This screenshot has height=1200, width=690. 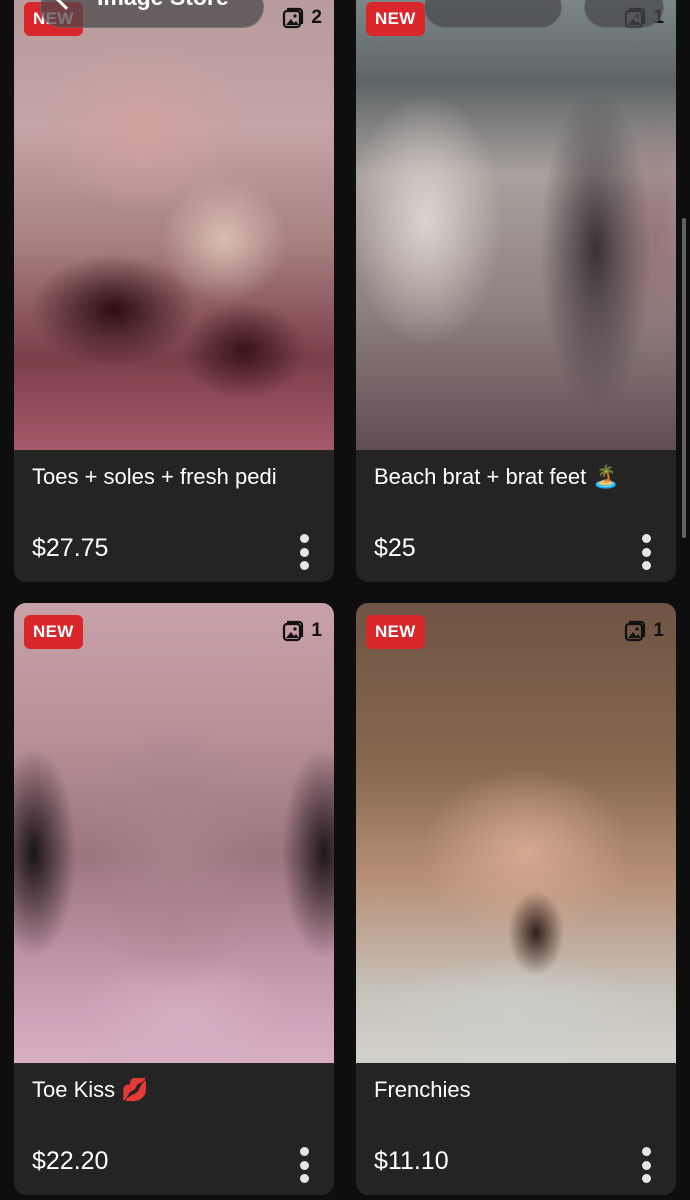 I want to click on product-info: Beach brat + brat feet 🏝️ $25, so click(x=516, y=516).